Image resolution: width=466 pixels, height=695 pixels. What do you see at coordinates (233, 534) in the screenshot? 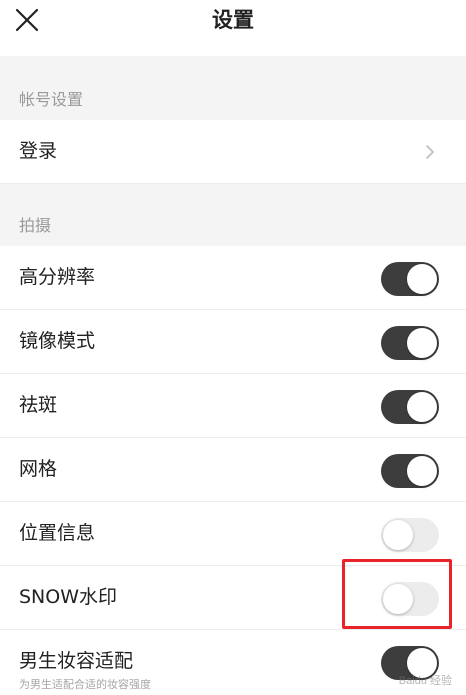
I see `row-location: 位置信息` at bounding box center [233, 534].